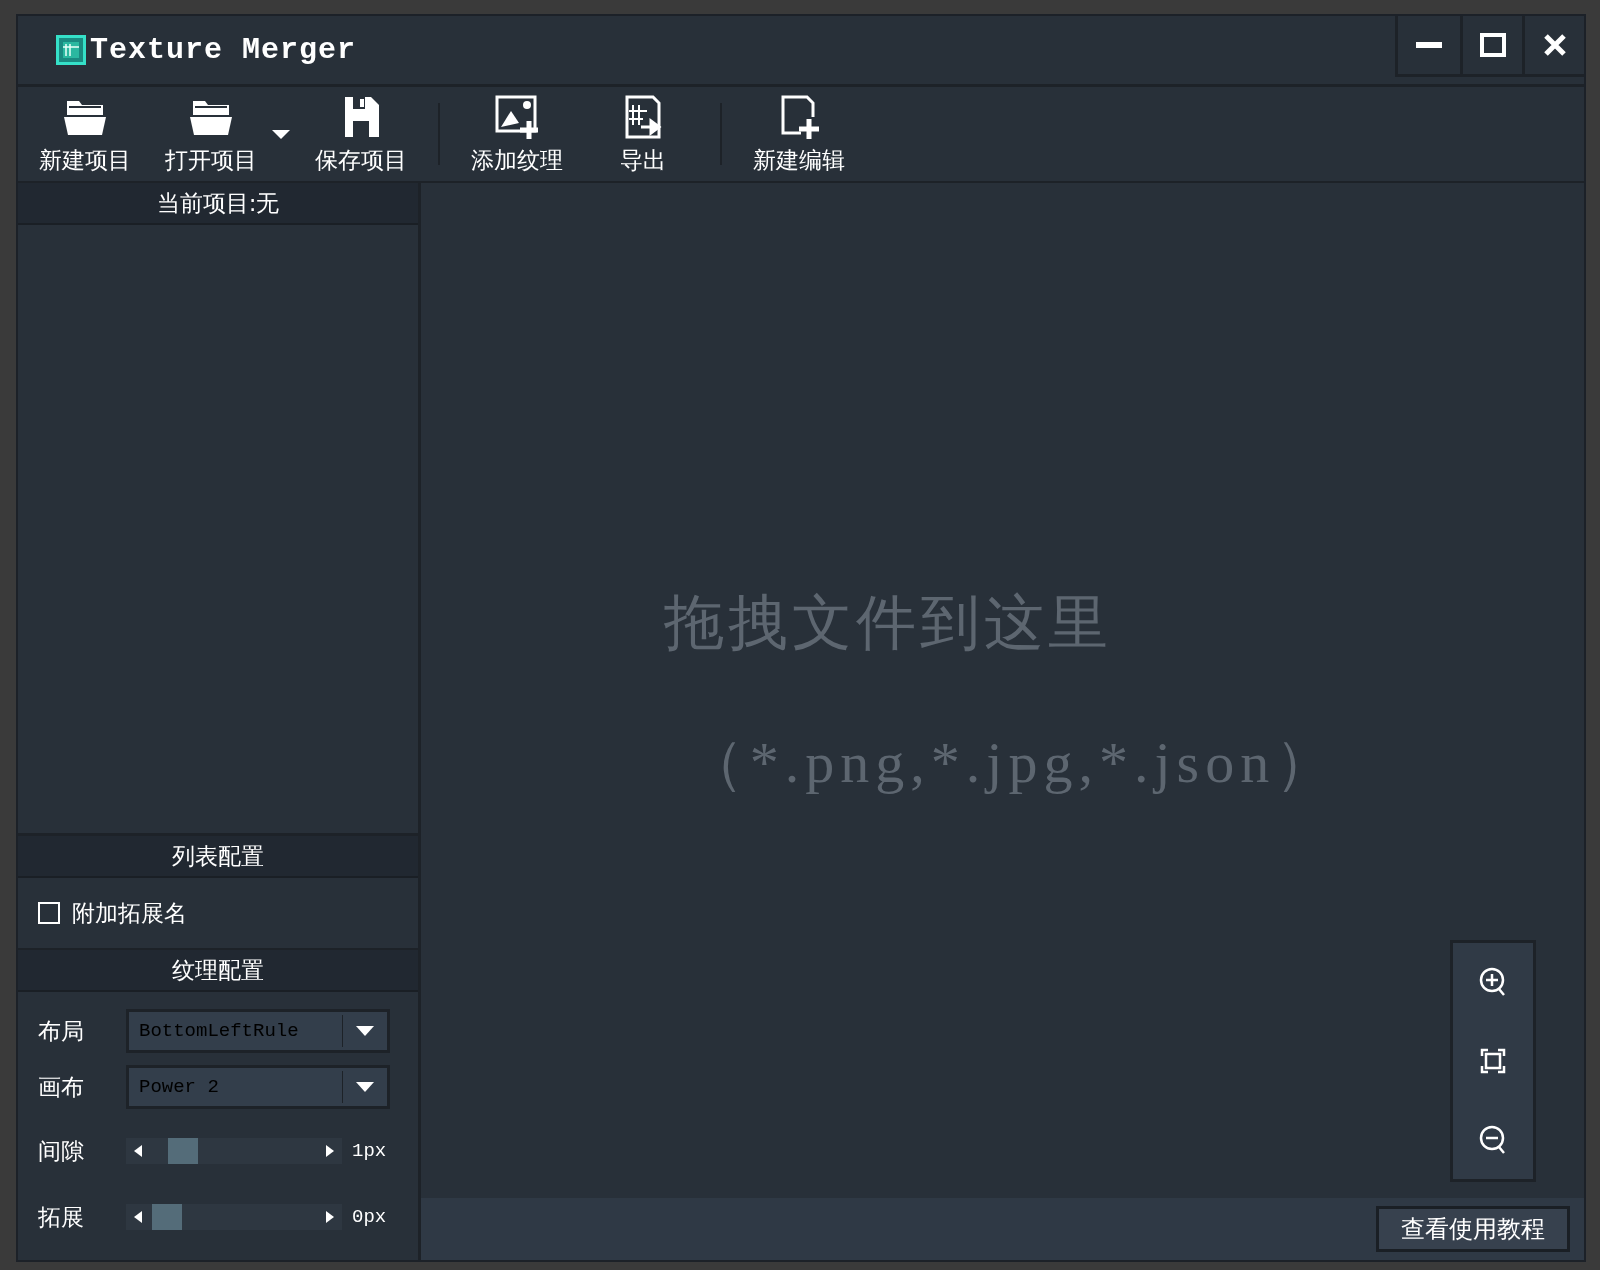  What do you see at coordinates (49, 913) in the screenshot?
I see `checkbox` at bounding box center [49, 913].